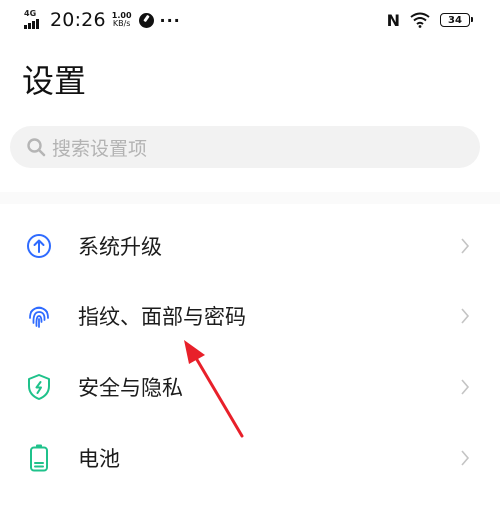 This screenshot has height=506, width=500. Describe the element at coordinates (39, 458) in the screenshot. I see `battery-icon` at that location.